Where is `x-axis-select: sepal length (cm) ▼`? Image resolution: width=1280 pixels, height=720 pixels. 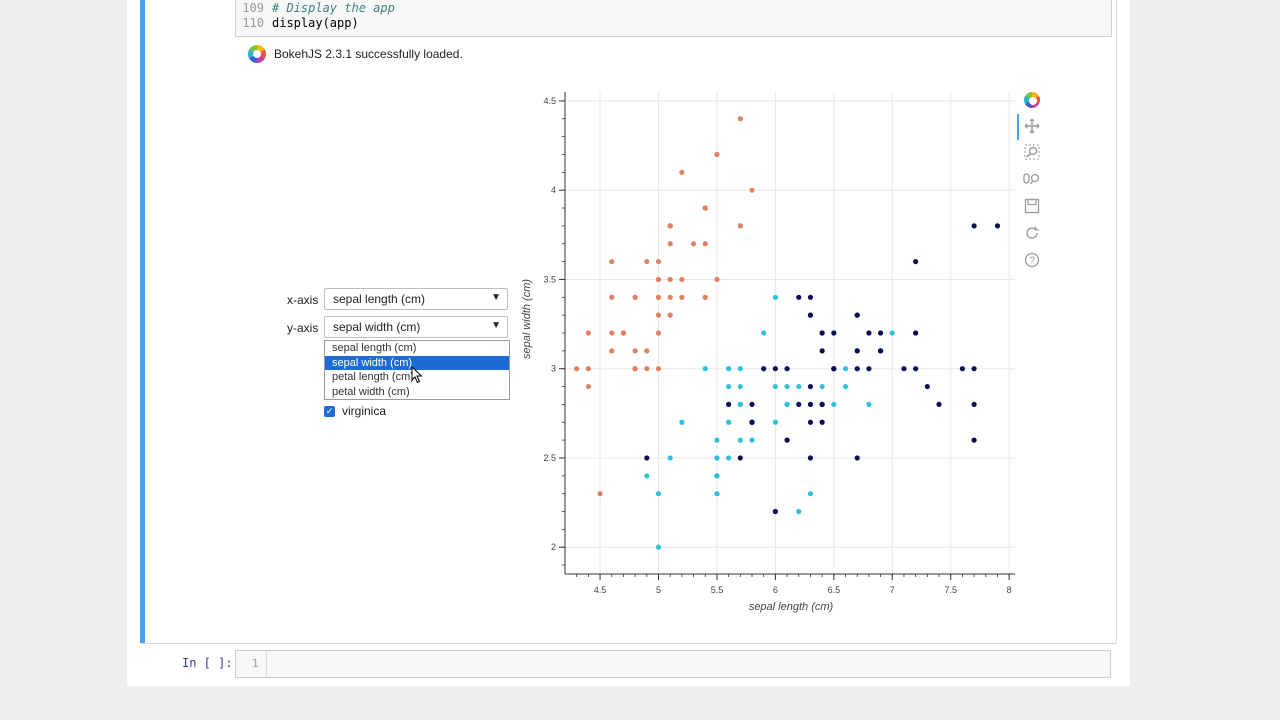
x-axis-select: sepal length (cm) ▼ is located at coordinates (416, 299).